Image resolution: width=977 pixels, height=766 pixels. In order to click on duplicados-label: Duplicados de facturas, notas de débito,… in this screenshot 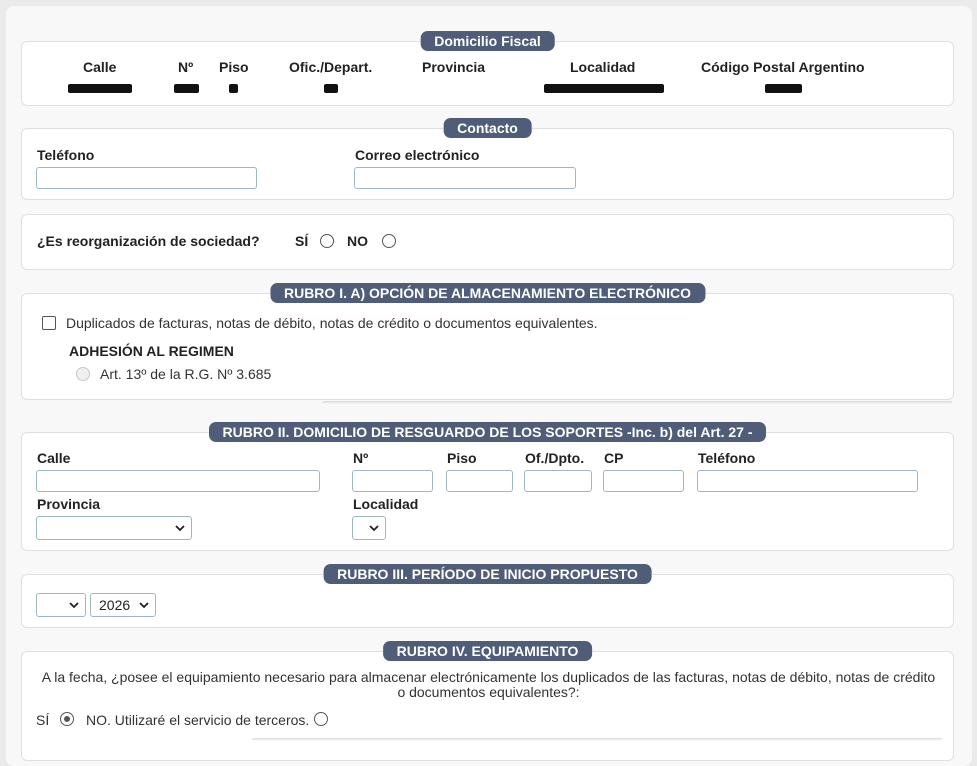, I will do `click(332, 323)`.